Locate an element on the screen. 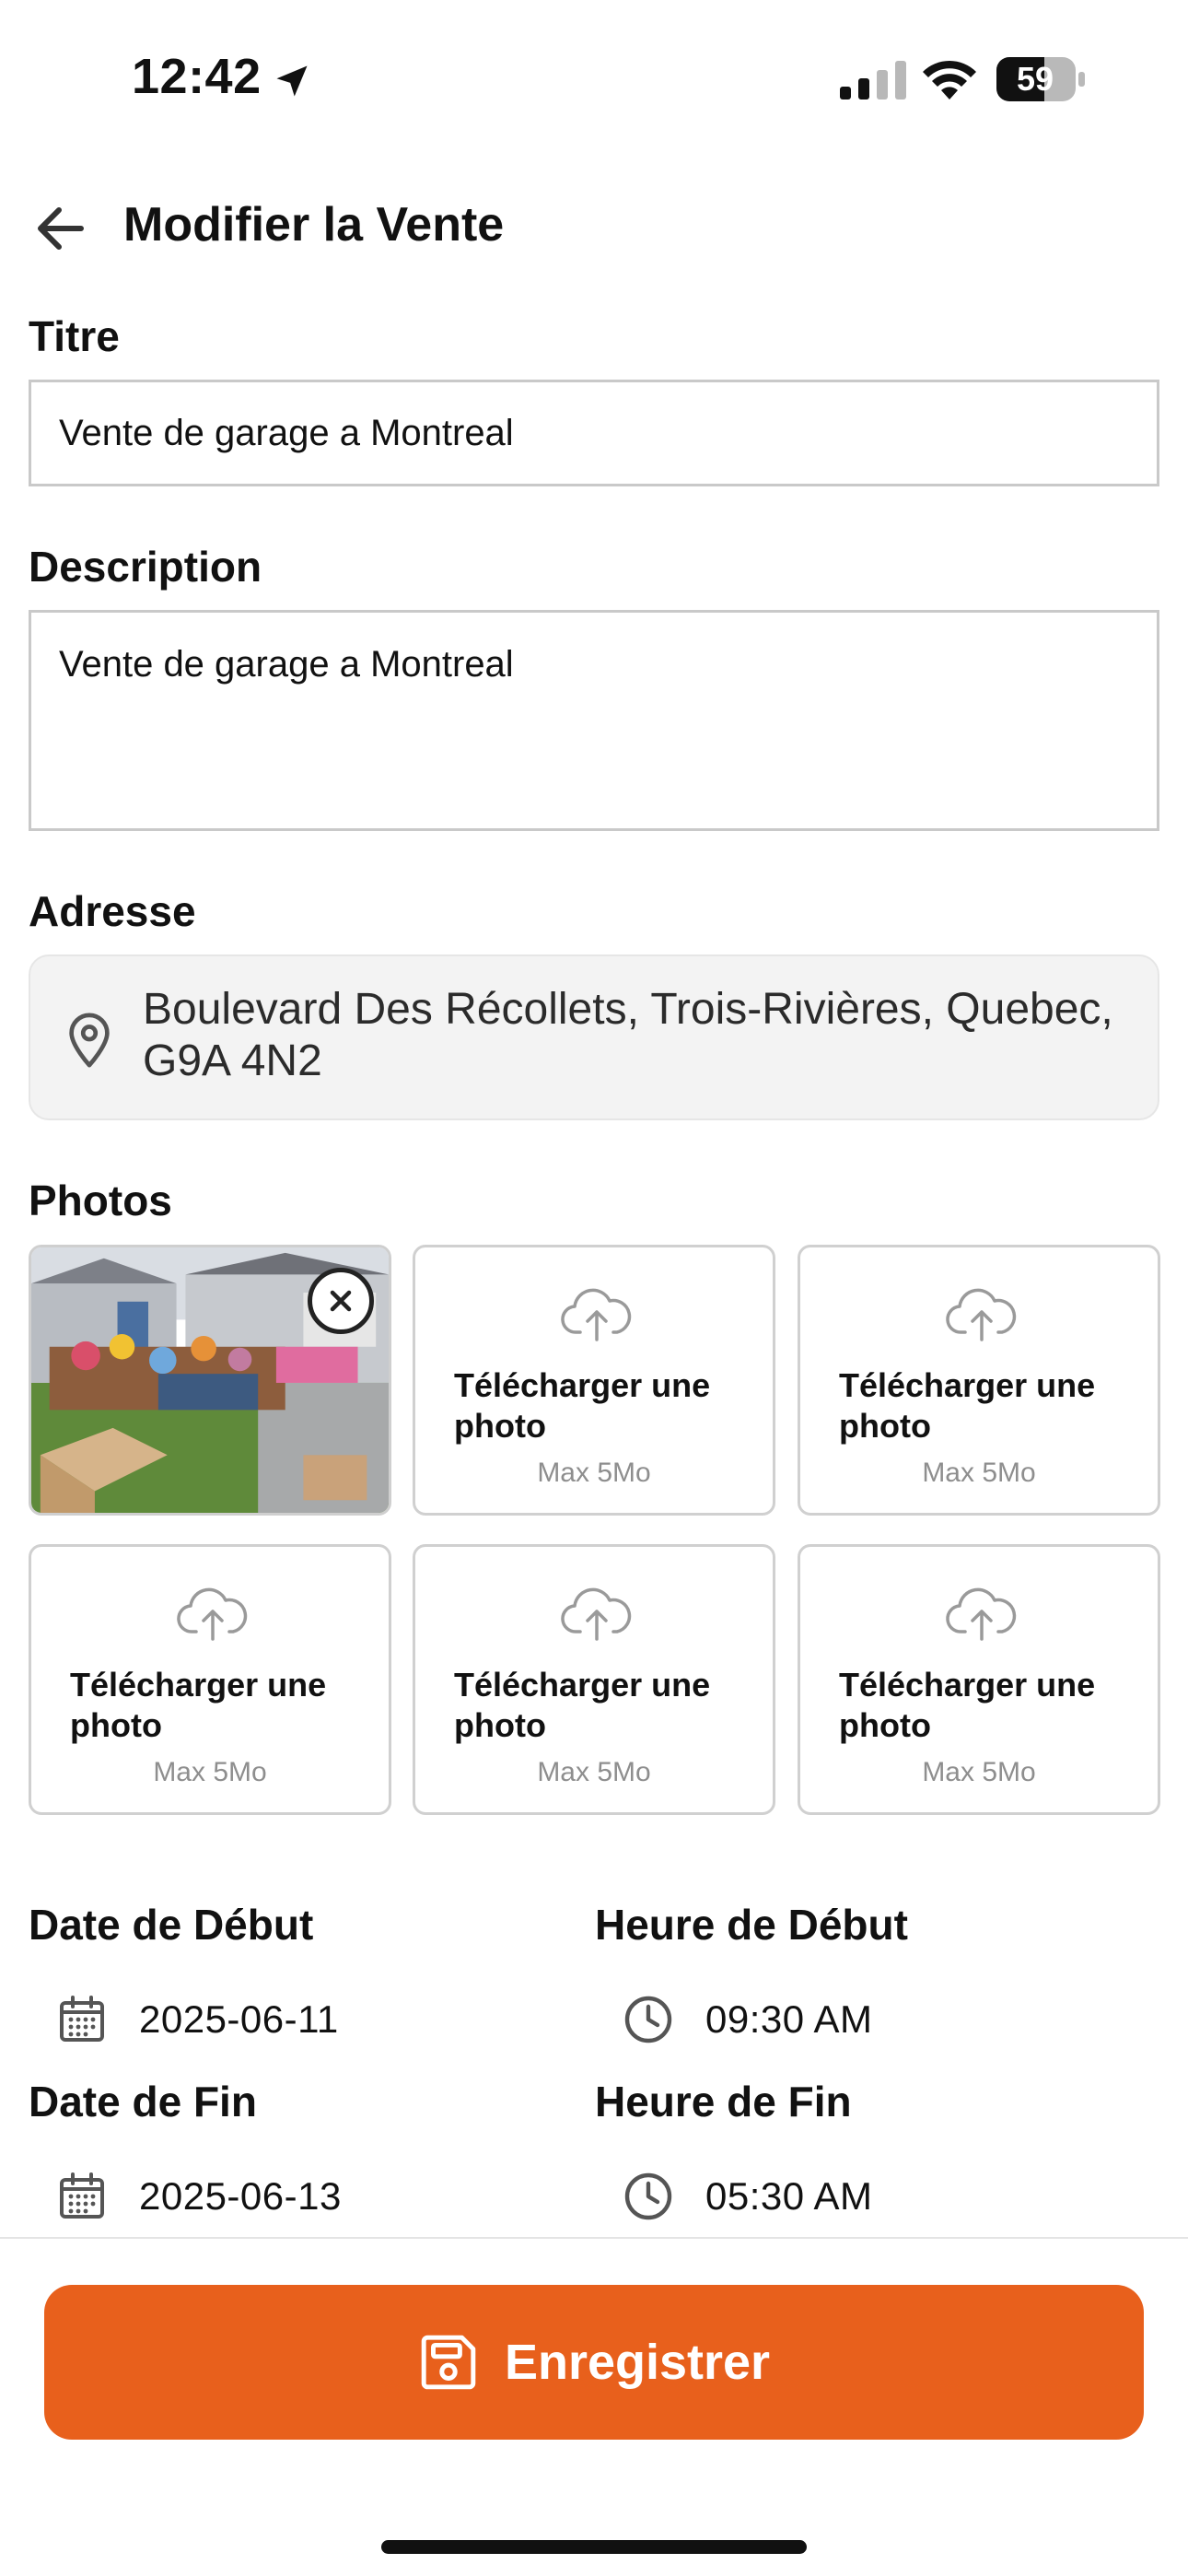  start-time-label: Heure de Début is located at coordinates (751, 1925).